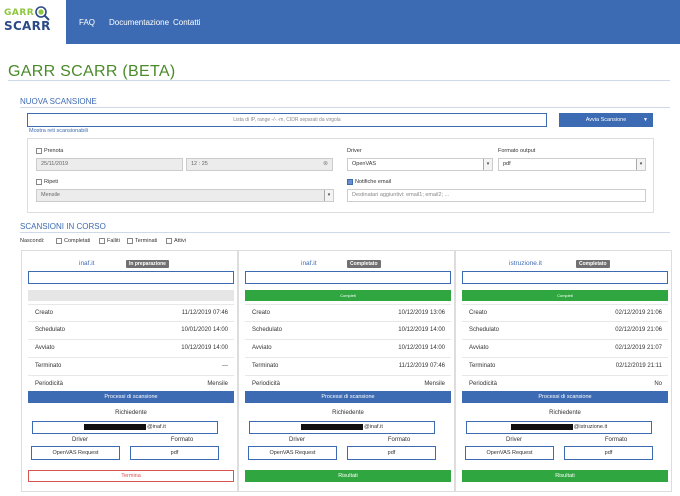 The height and width of the screenshot is (496, 680). I want to click on chevron-down-icon: ▾, so click(328, 195).